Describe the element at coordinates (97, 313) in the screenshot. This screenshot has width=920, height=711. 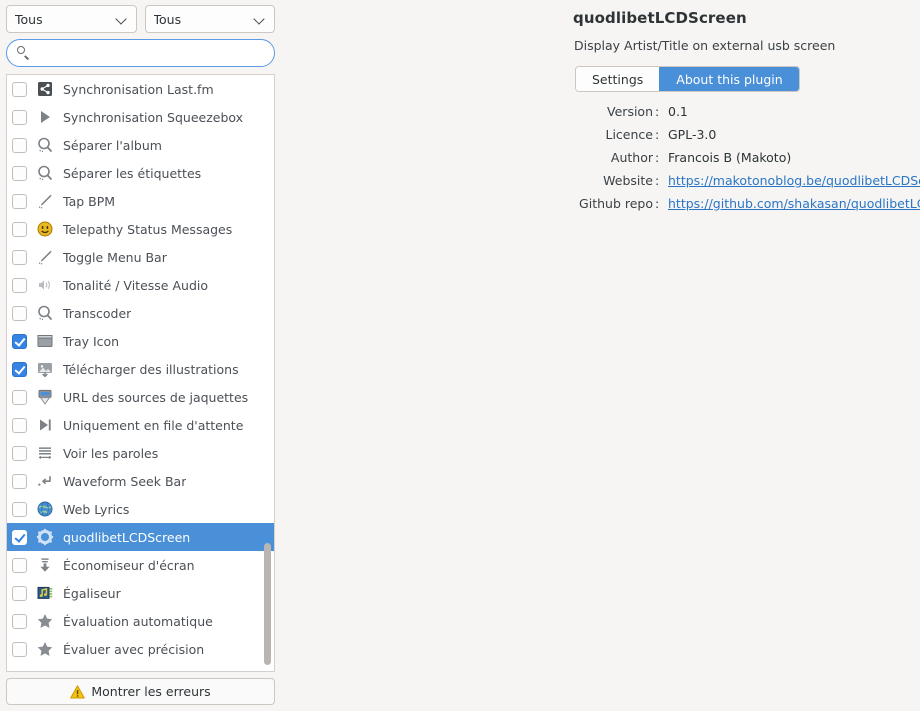
I see `plugin-list-item-label: Transcoder` at that location.